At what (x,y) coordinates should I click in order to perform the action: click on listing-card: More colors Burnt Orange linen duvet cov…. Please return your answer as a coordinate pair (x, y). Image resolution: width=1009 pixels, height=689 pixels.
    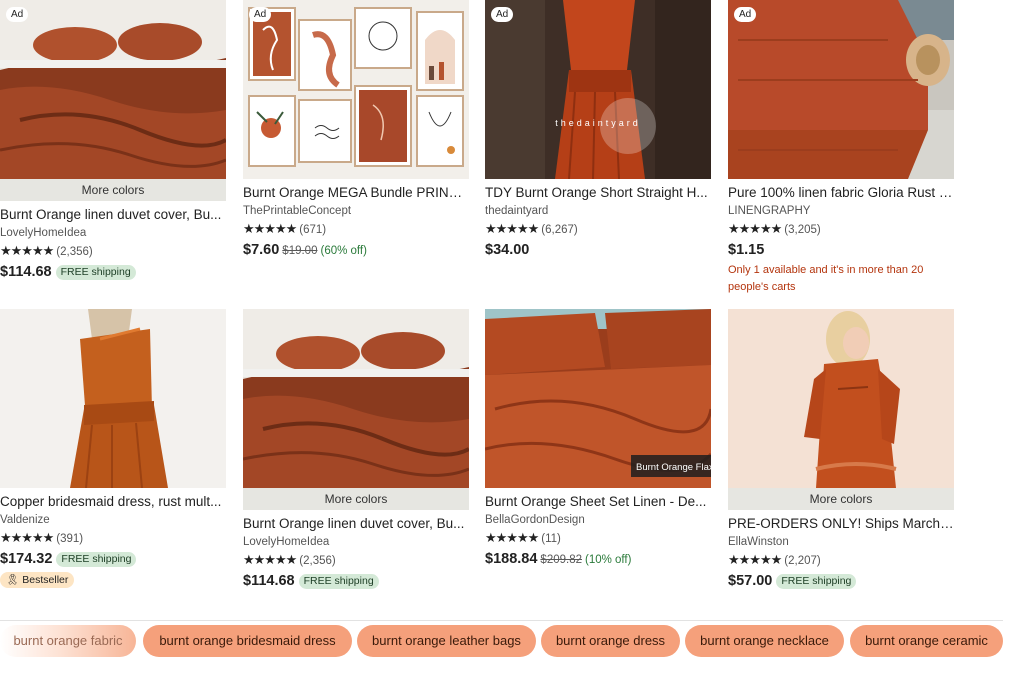
    Looking at the image, I should click on (356, 449).